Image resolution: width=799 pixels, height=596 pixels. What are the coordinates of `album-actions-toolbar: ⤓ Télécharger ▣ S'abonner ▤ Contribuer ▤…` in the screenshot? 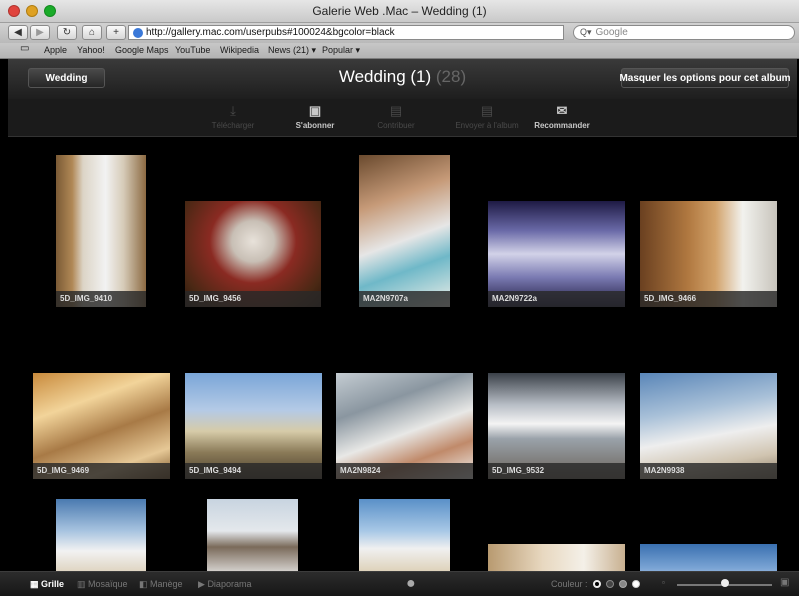 It's located at (402, 118).